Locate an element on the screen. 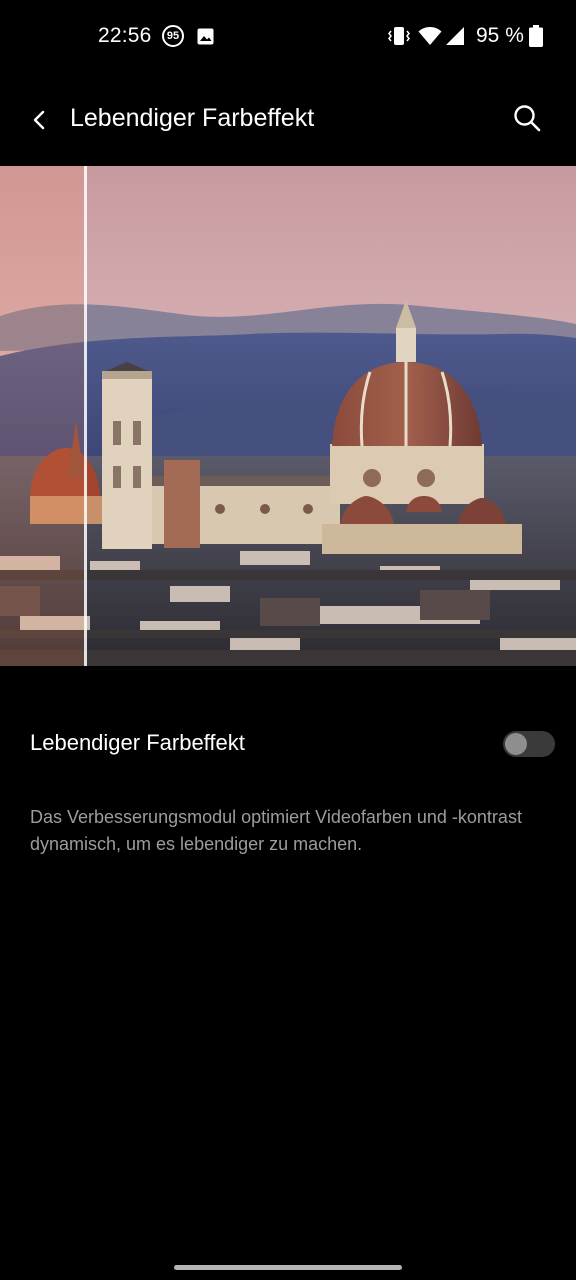 Image resolution: width=576 pixels, height=1280 pixels. page-title: Lebendiger Farbeffekt is located at coordinates (192, 118).